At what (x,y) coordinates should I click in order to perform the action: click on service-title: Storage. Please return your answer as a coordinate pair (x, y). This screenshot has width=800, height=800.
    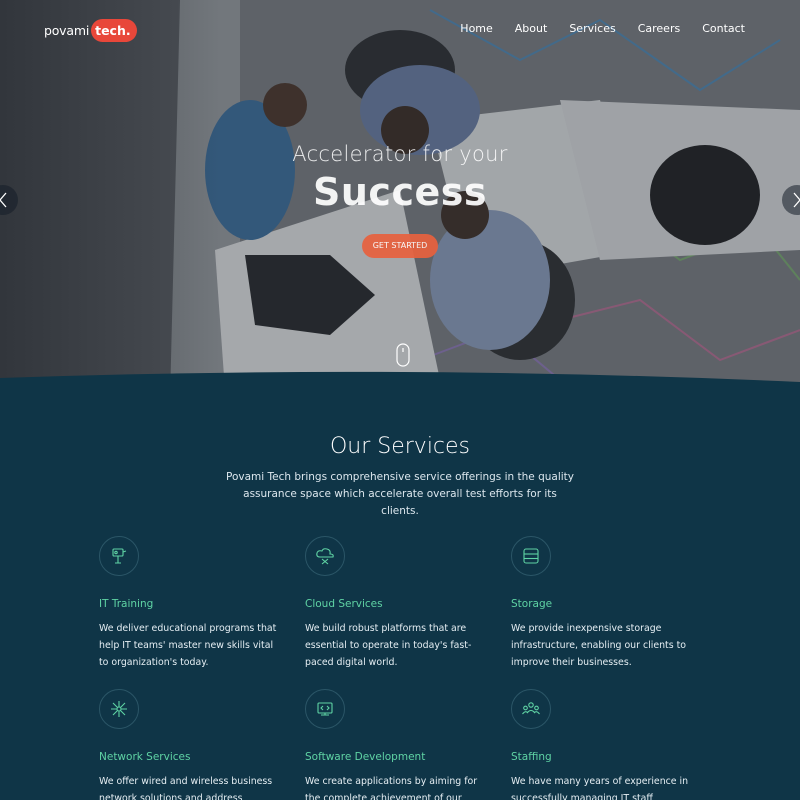
    Looking at the image, I should click on (532, 604).